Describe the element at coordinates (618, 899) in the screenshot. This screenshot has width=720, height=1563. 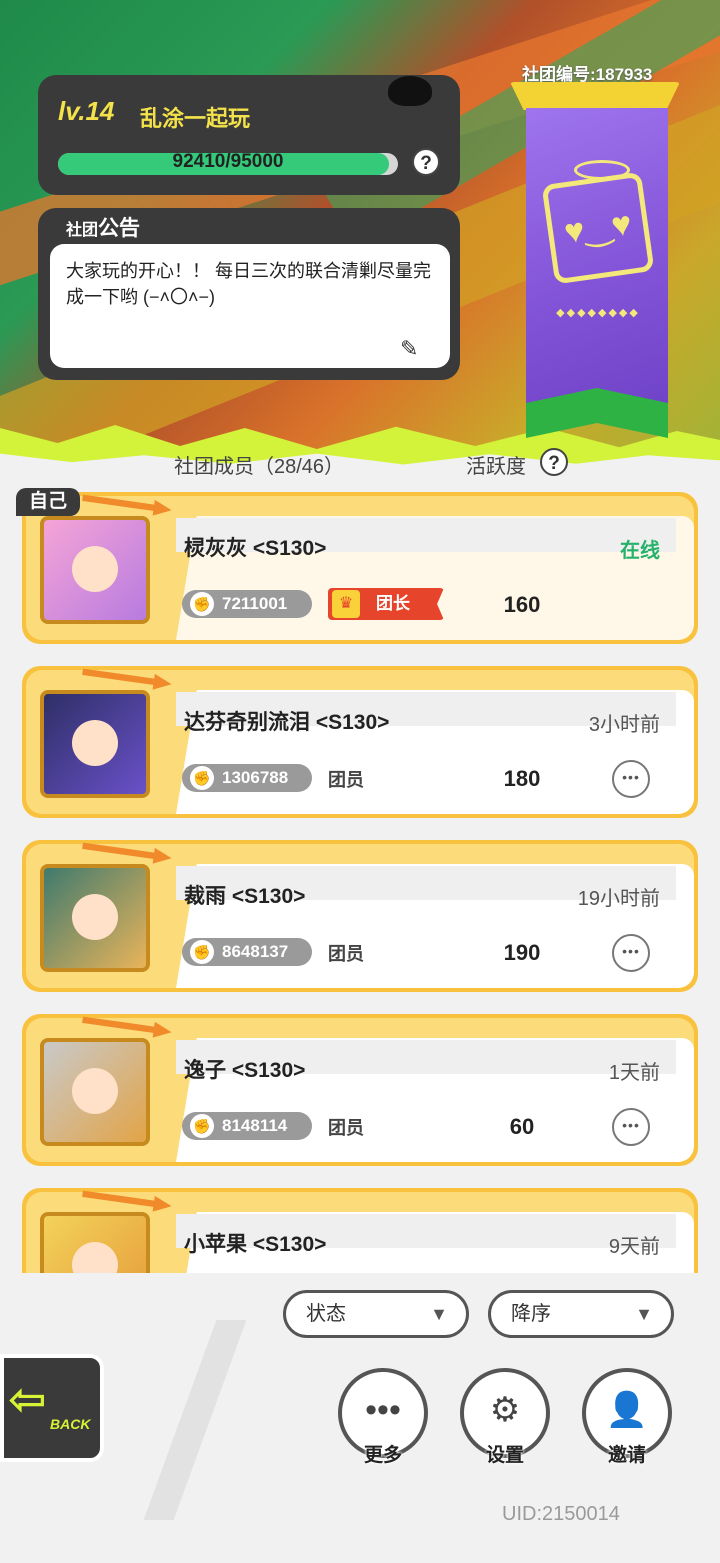
I see `member-status: 19小时前` at that location.